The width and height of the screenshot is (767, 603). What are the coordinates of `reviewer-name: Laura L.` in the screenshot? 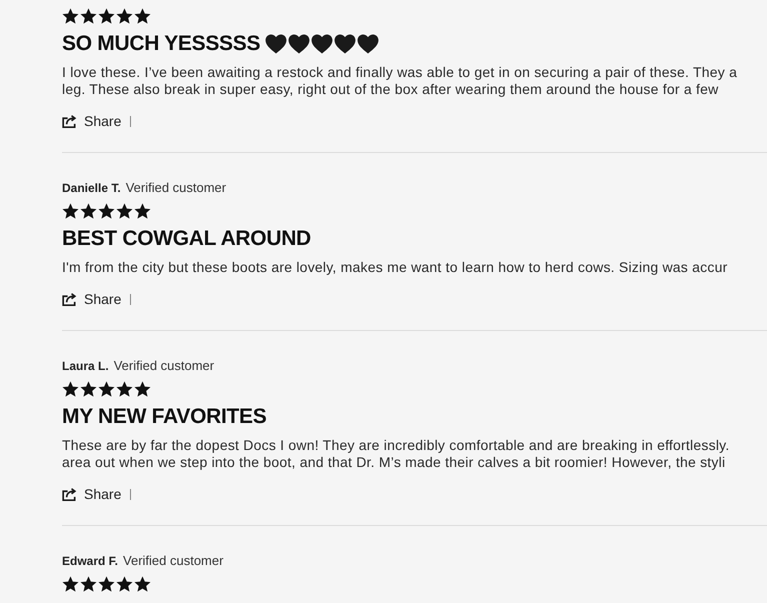 It's located at (85, 366).